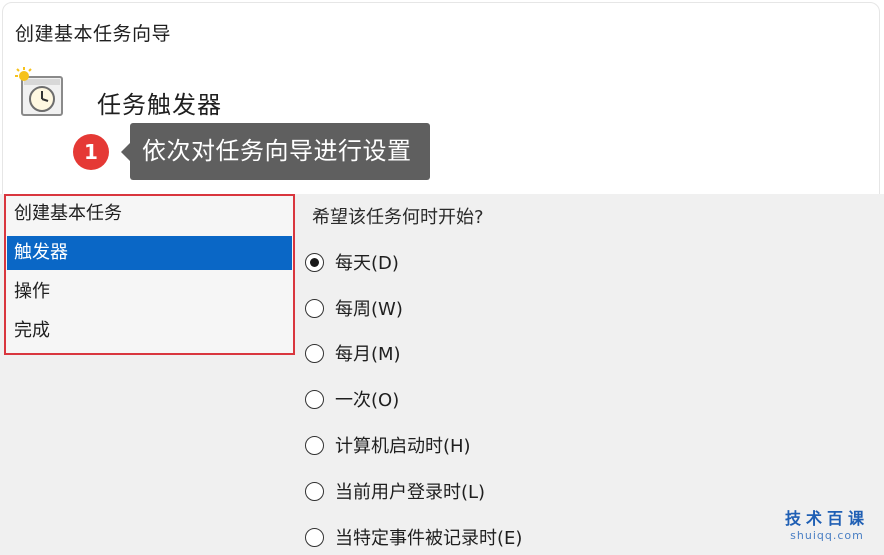 Image resolution: width=884 pixels, height=555 pixels. Describe the element at coordinates (428, 537) in the screenshot. I see `radio-label: 当特定事件被记录时(E)` at that location.